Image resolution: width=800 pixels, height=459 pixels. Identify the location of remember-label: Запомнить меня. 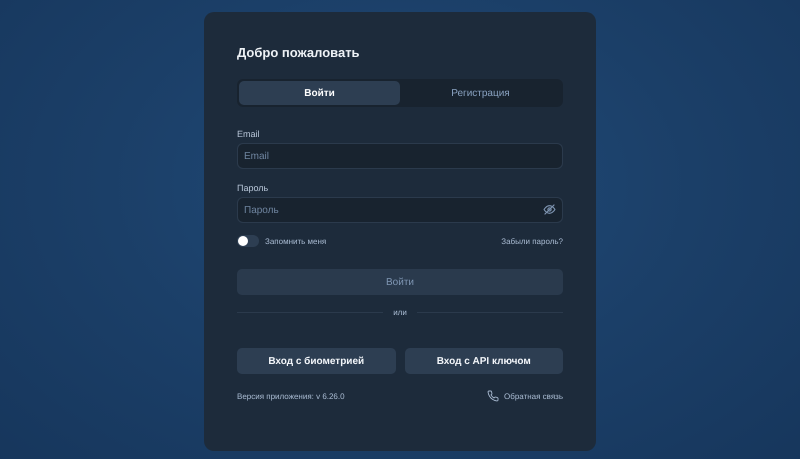
(295, 241).